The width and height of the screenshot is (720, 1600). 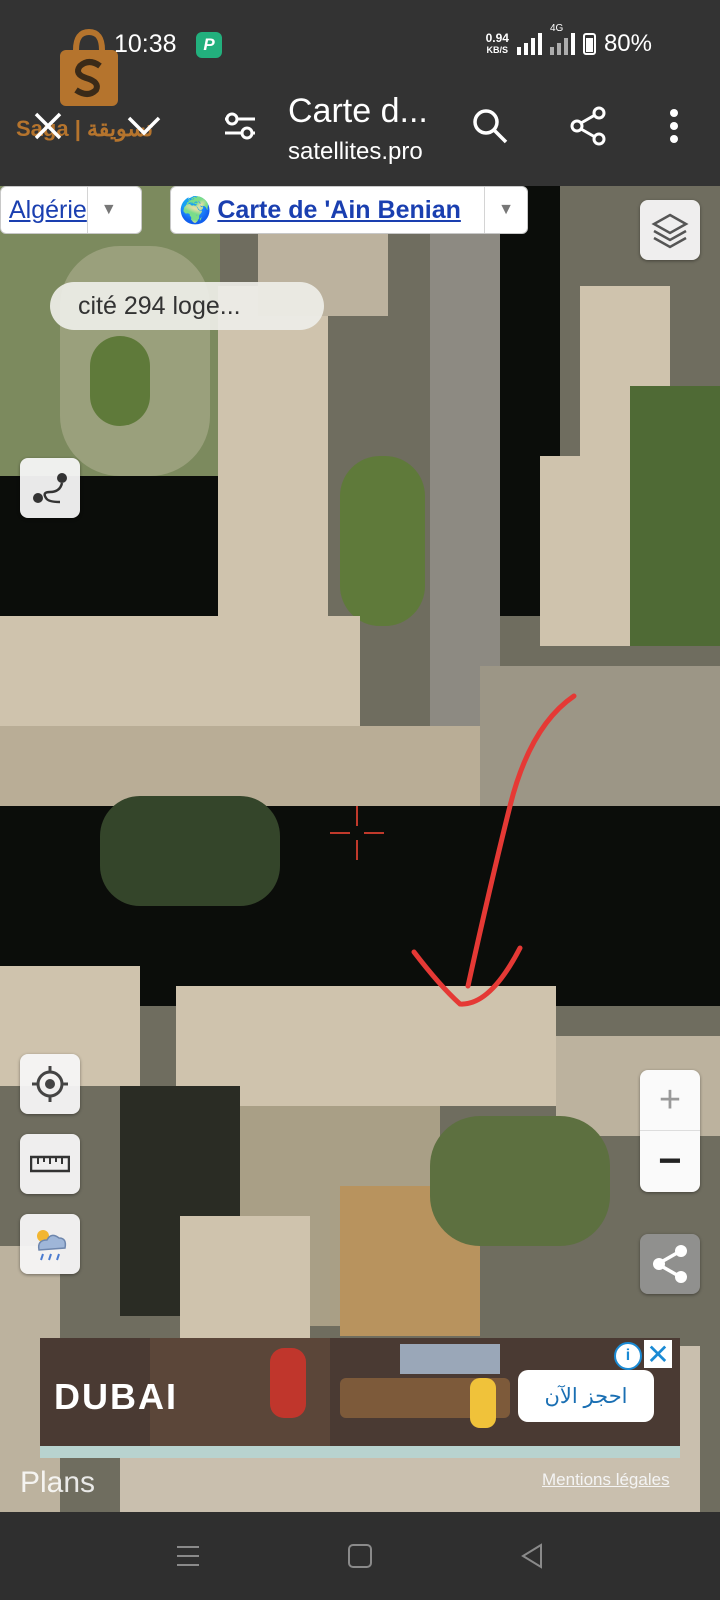 I want to click on map-select: 🌍 Carte de 'Ain Benian ▼, so click(x=349, y=210).